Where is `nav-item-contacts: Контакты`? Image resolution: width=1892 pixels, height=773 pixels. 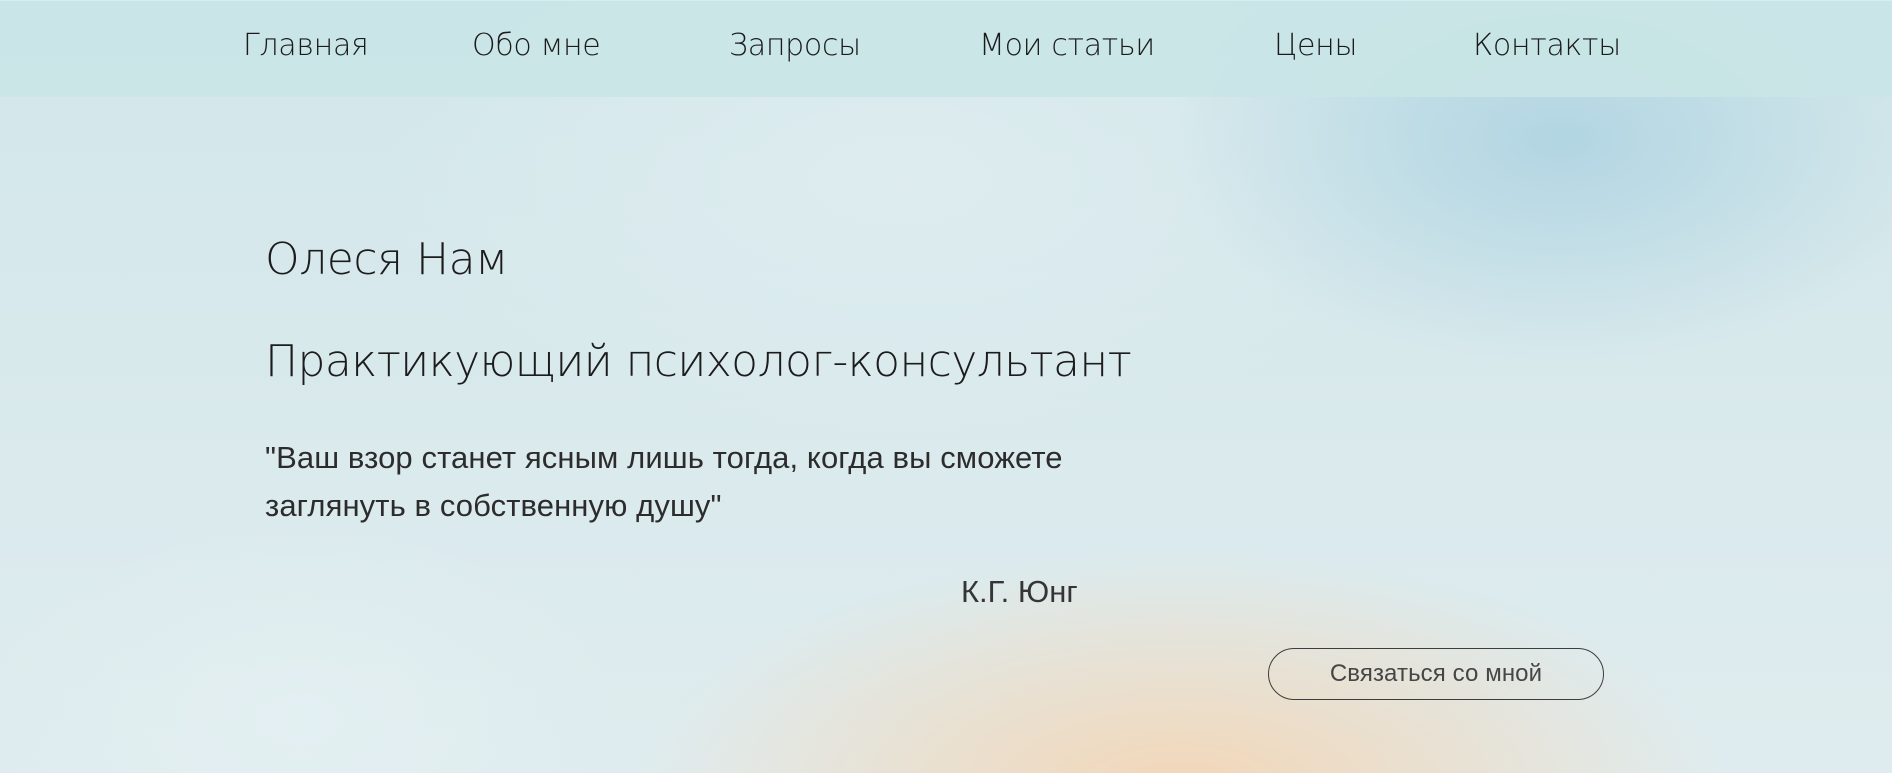 nav-item-contacts: Контакты is located at coordinates (1547, 46).